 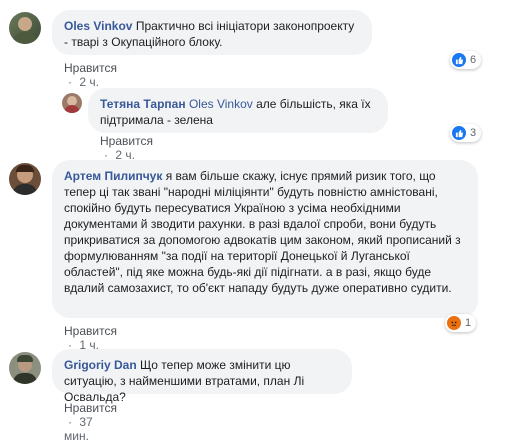 What do you see at coordinates (100, 365) in the screenshot?
I see `comment-author: Grigoriy Dan` at bounding box center [100, 365].